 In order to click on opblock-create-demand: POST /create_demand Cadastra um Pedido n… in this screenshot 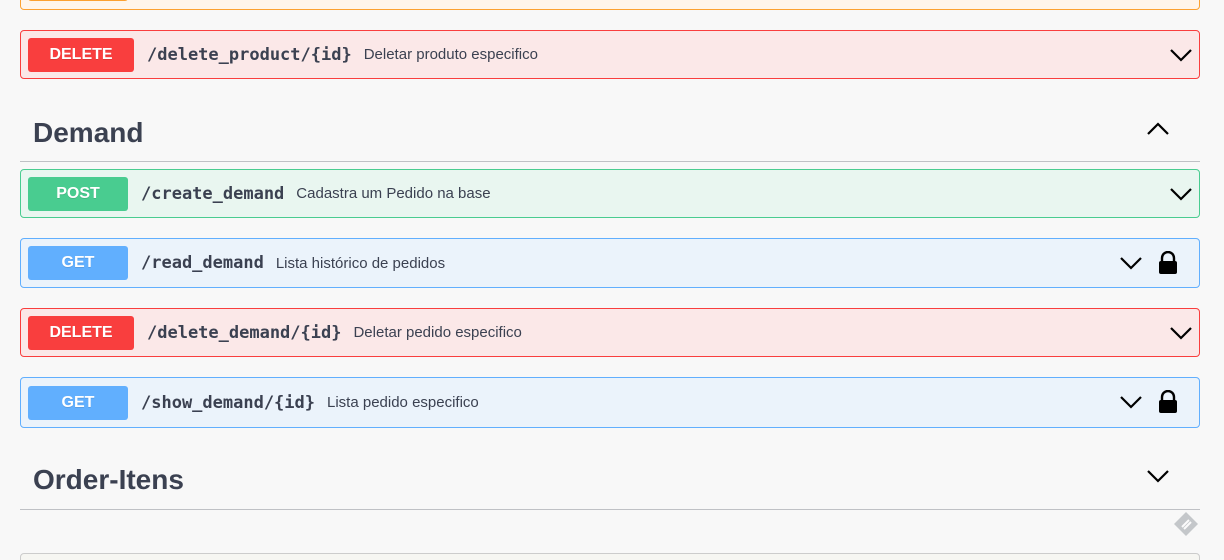, I will do `click(610, 193)`.